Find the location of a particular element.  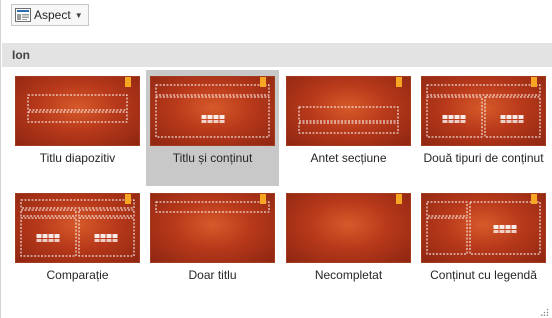

layout-icon is located at coordinates (23, 15).